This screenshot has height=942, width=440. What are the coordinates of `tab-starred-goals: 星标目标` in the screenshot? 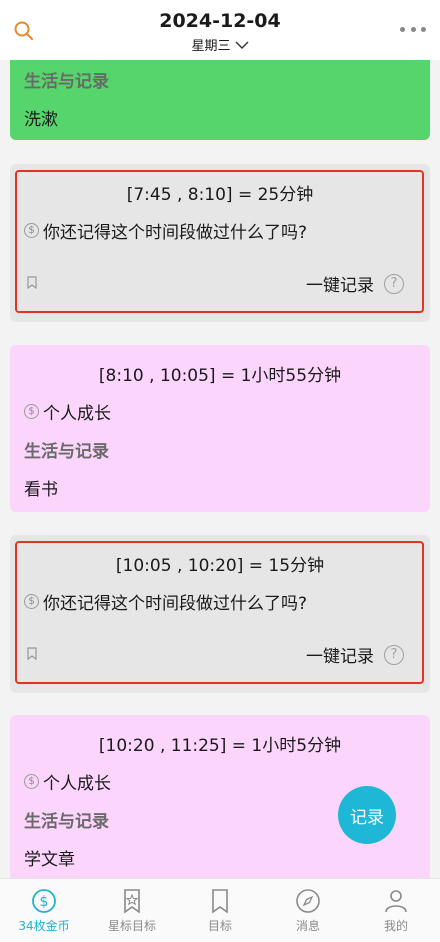 It's located at (132, 910).